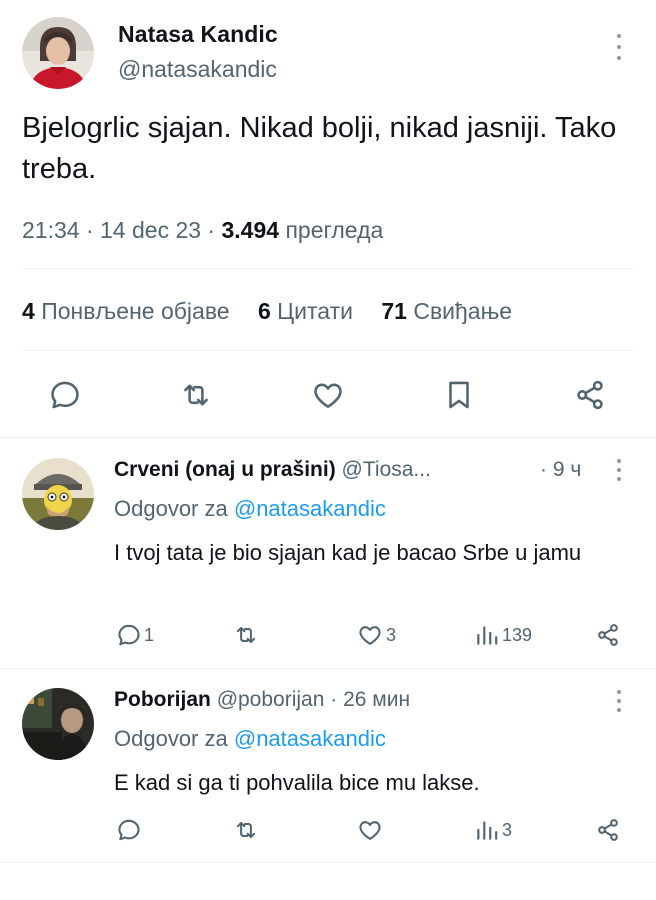 This screenshot has width=656, height=900. I want to click on likes-label: Свиђање, so click(463, 311).